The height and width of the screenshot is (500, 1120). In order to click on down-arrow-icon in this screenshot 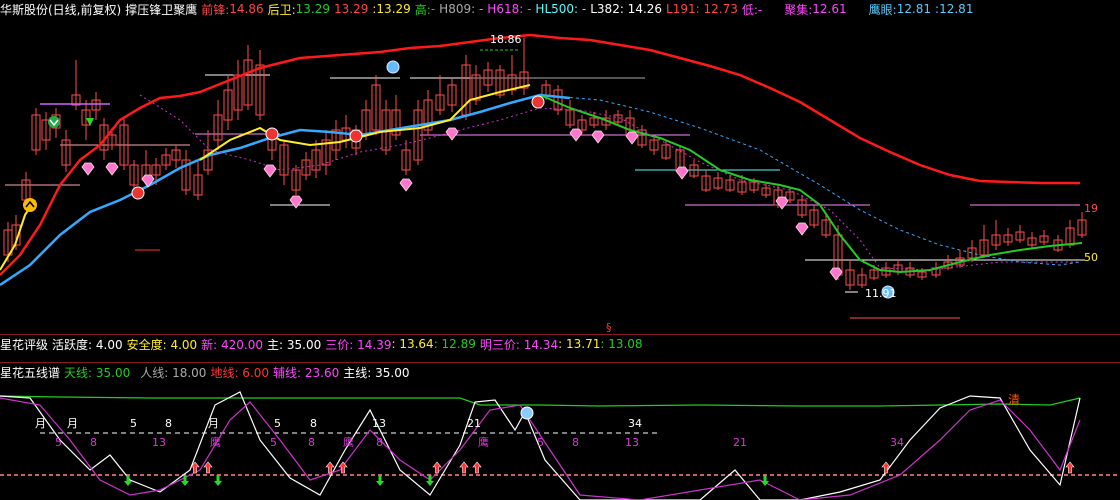, I will do `click(218, 480)`.